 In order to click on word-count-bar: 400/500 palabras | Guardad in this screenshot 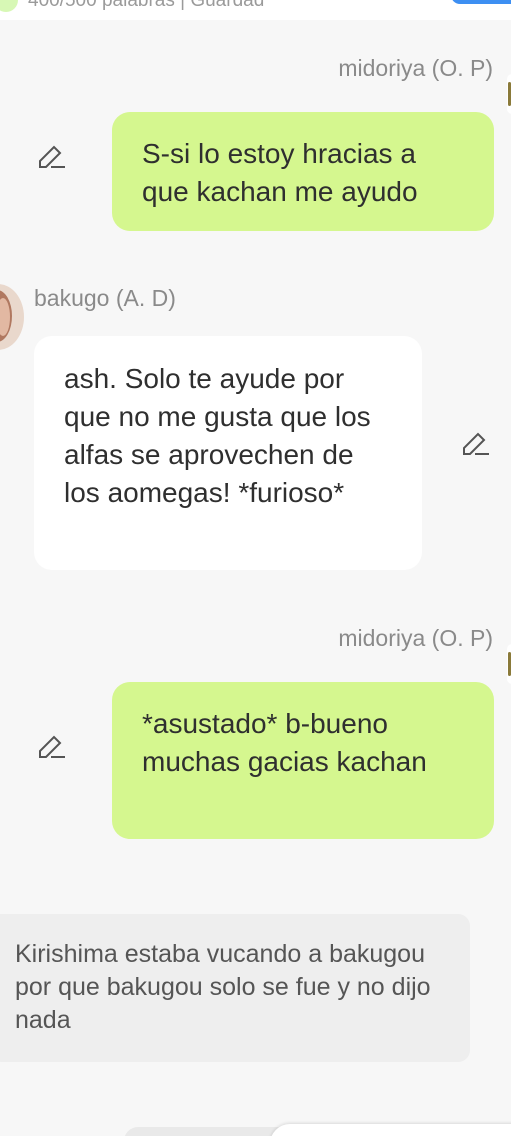, I will do `click(255, 10)`.